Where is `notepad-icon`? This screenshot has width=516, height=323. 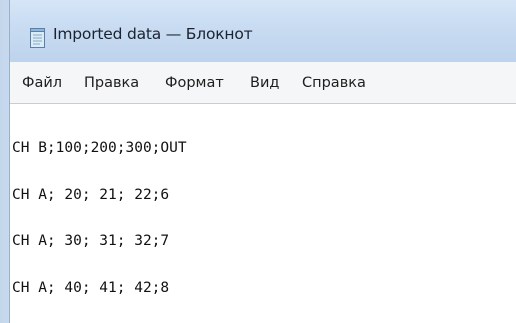
notepad-icon is located at coordinates (37, 38).